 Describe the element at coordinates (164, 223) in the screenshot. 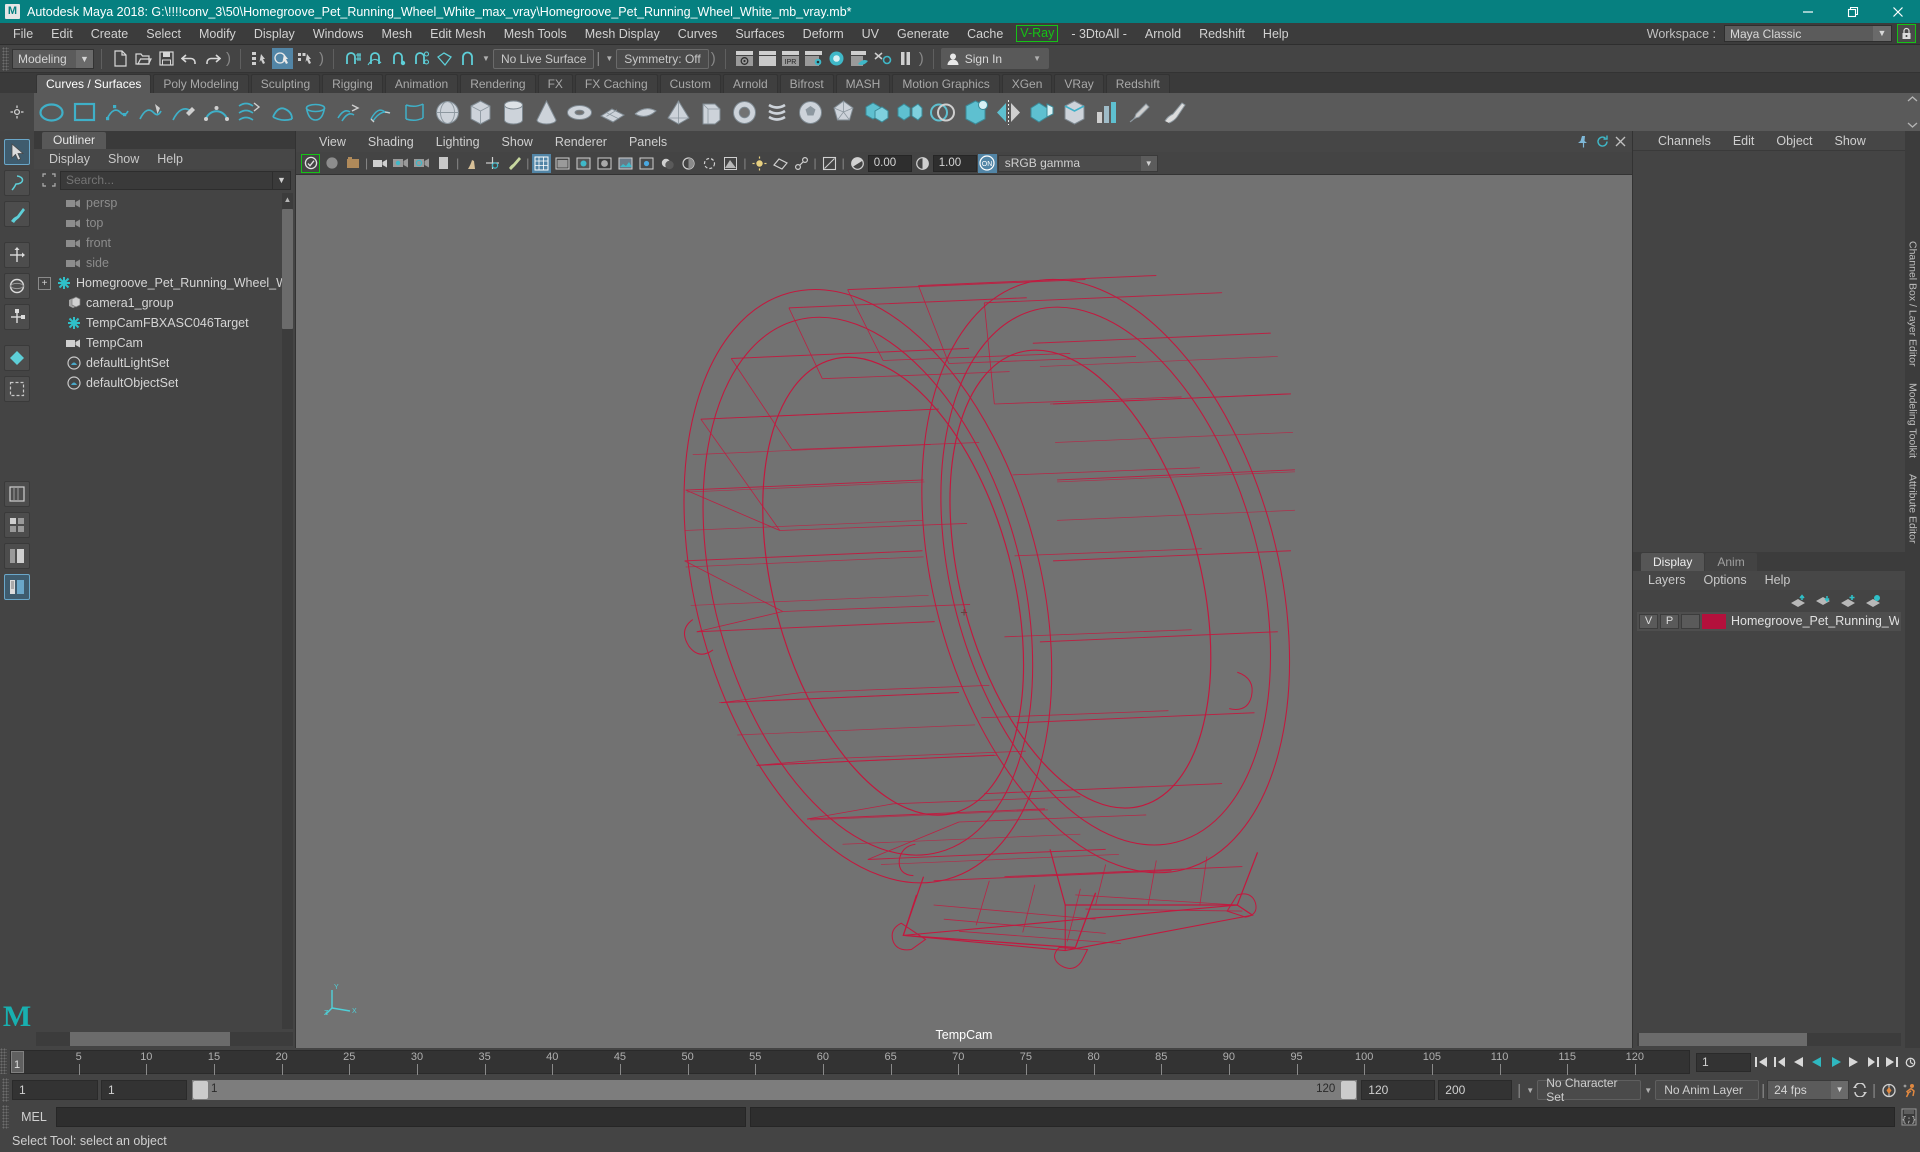

I see `outliner-item-top: top` at that location.